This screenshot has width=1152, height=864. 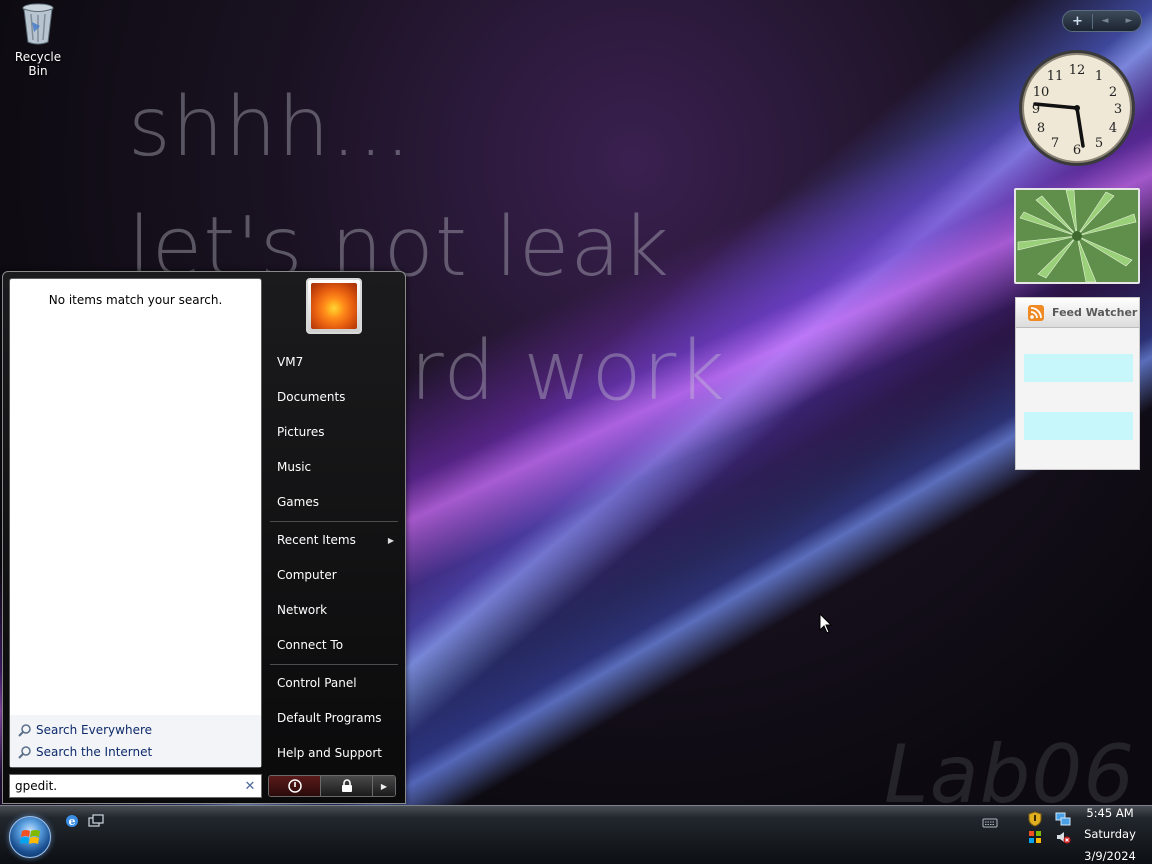 What do you see at coordinates (1129, 21) in the screenshot?
I see `next-gadget-button: ►` at bounding box center [1129, 21].